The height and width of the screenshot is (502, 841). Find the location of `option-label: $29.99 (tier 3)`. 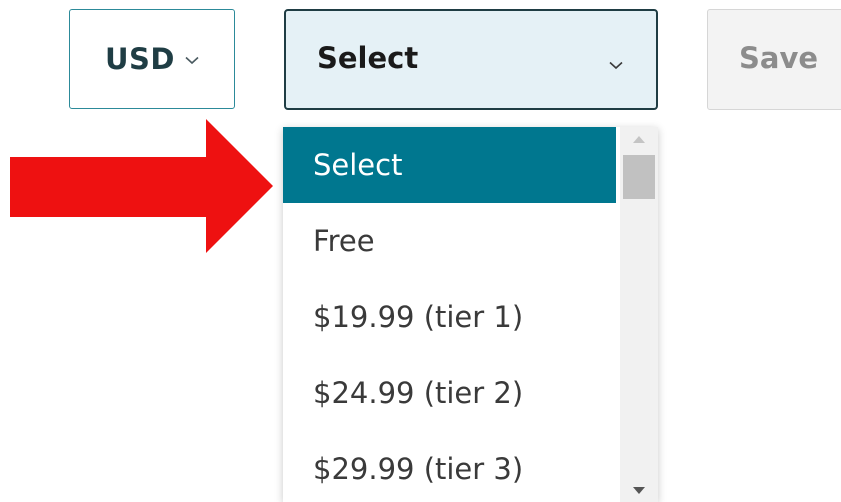

option-label: $29.99 (tier 3) is located at coordinates (418, 469).